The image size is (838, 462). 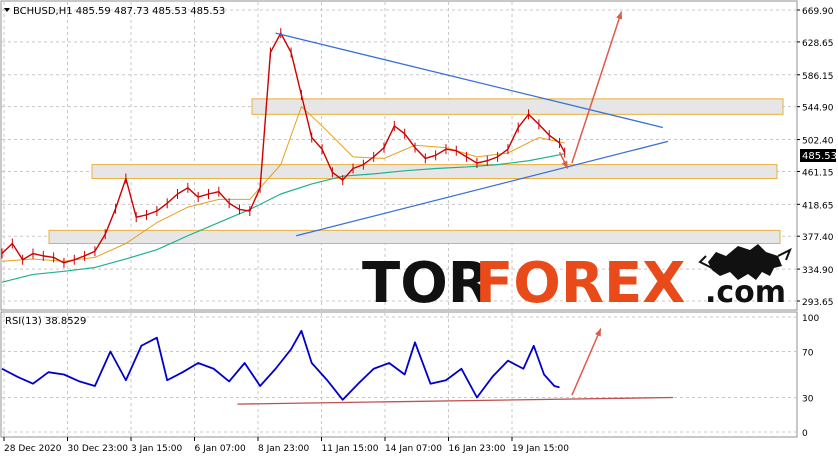 I want to click on watermark-com-text: .com, so click(x=745, y=292).